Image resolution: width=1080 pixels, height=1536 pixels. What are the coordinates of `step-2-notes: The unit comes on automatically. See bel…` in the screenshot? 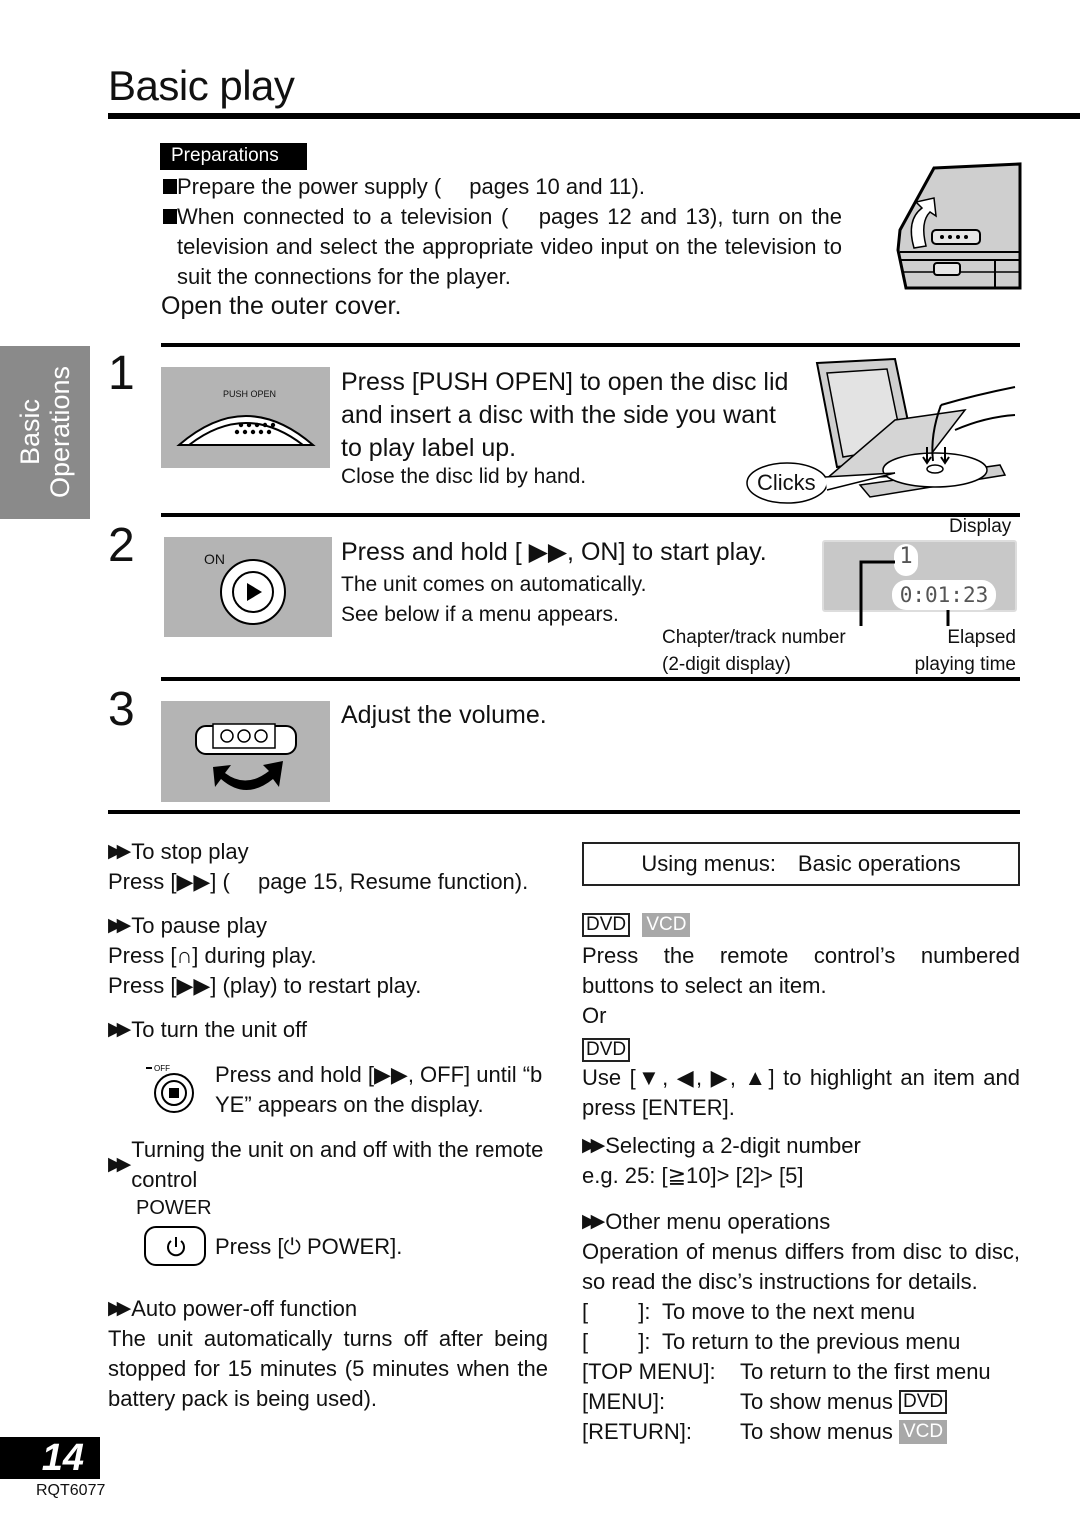 It's located at (493, 600).